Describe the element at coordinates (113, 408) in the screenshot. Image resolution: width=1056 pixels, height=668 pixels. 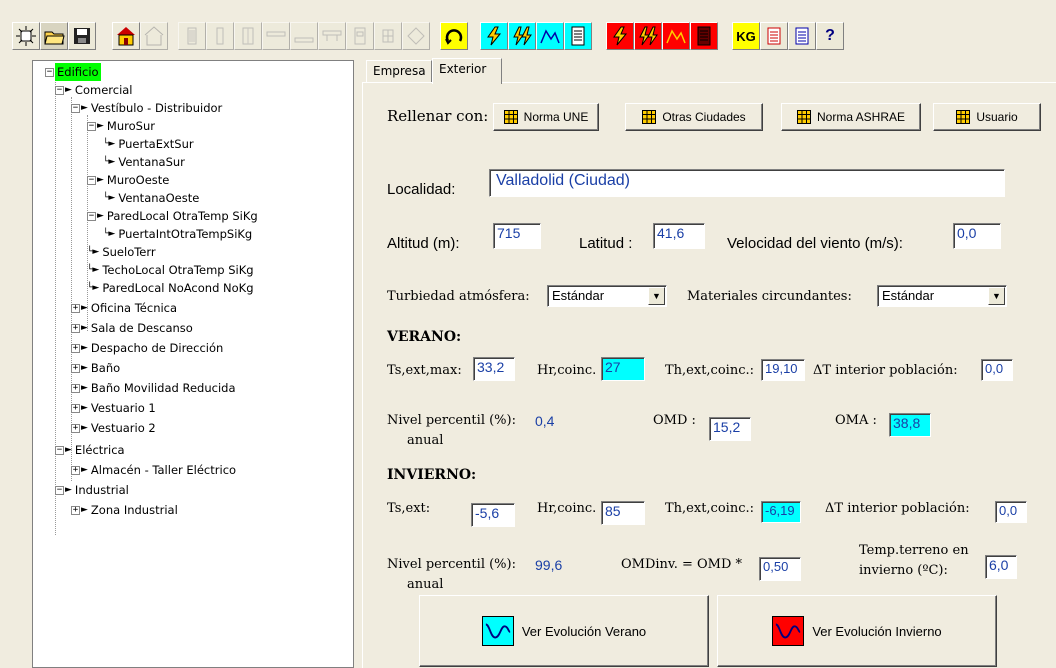
I see `tree-node: + ► Vestuario 1` at that location.